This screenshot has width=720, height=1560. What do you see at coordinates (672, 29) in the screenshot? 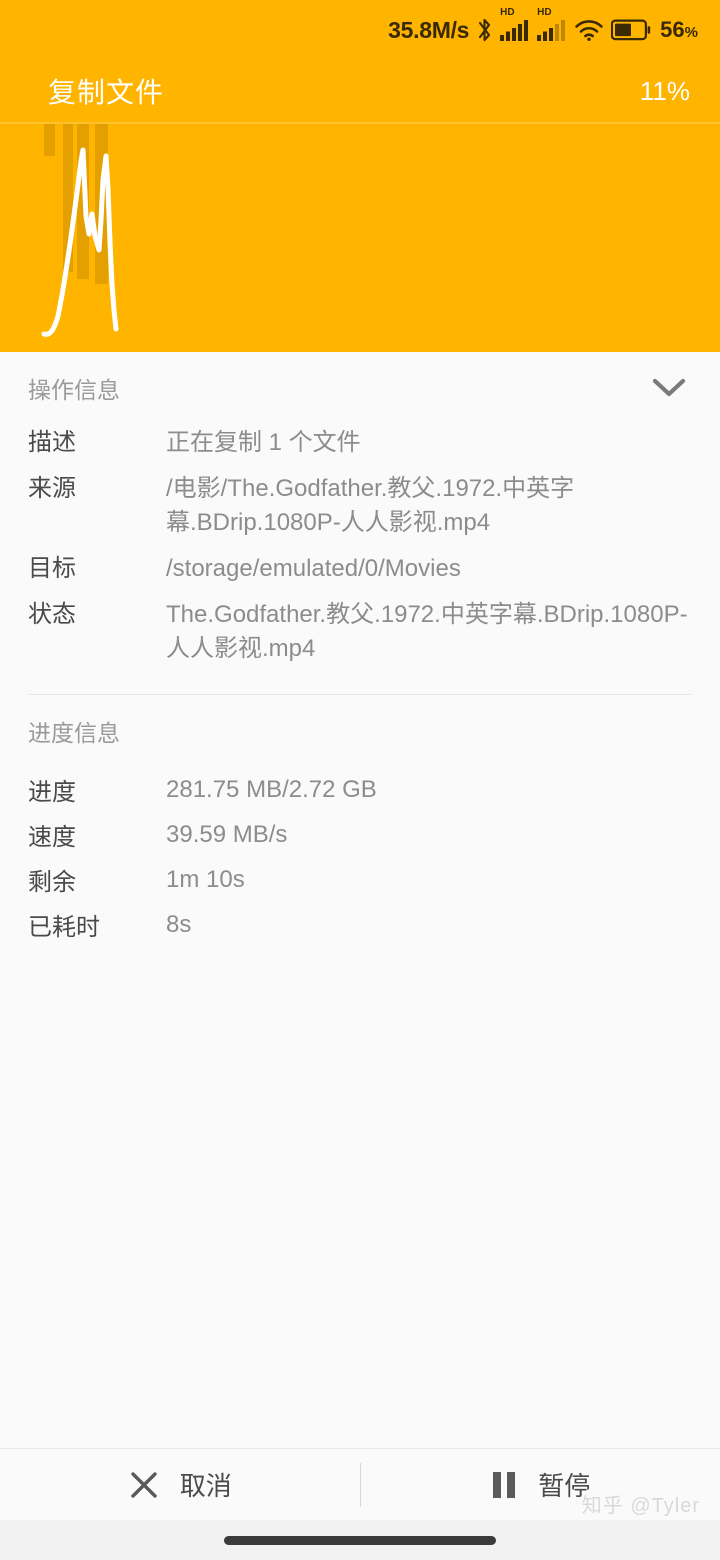
I see `battery-percent-value: 56` at bounding box center [672, 29].